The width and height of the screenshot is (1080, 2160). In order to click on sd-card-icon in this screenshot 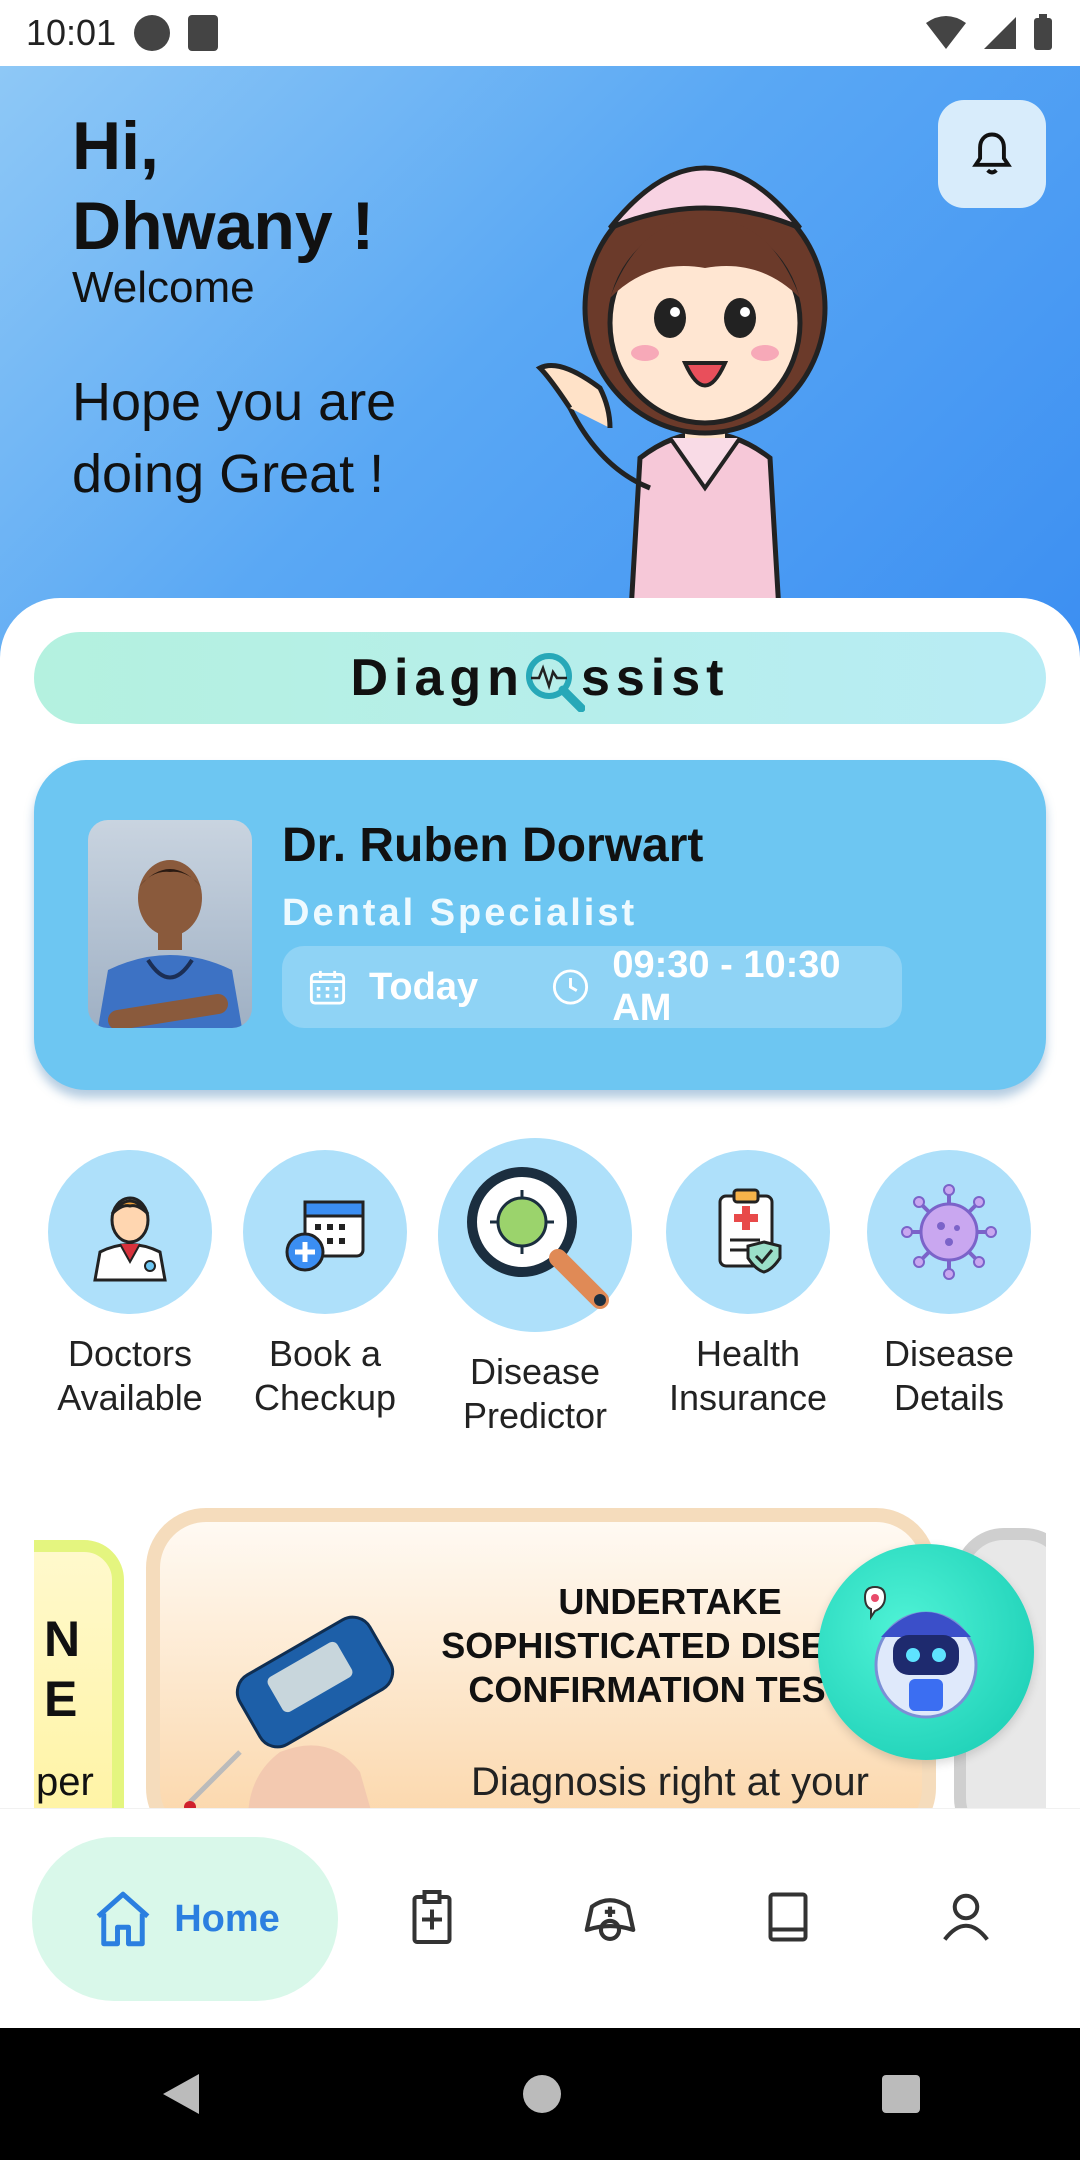, I will do `click(203, 33)`.